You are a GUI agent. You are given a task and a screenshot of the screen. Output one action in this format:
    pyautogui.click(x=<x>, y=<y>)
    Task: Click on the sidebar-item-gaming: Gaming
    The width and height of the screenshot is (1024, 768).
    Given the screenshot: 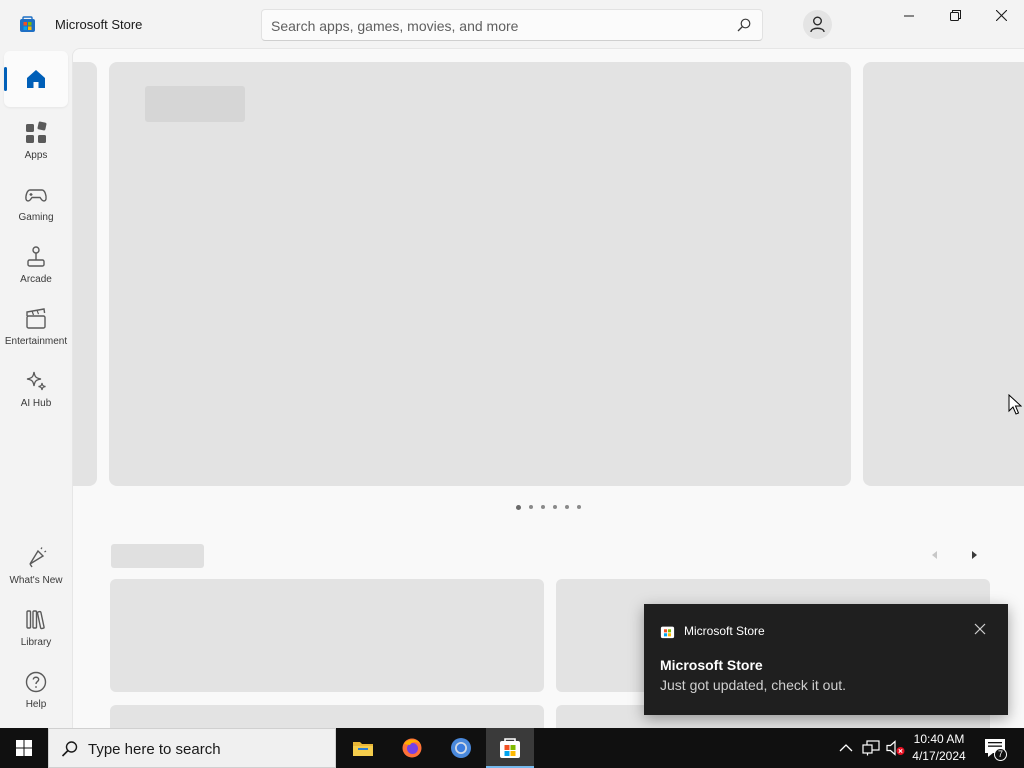 What is the action you would take?
    pyautogui.click(x=36, y=203)
    